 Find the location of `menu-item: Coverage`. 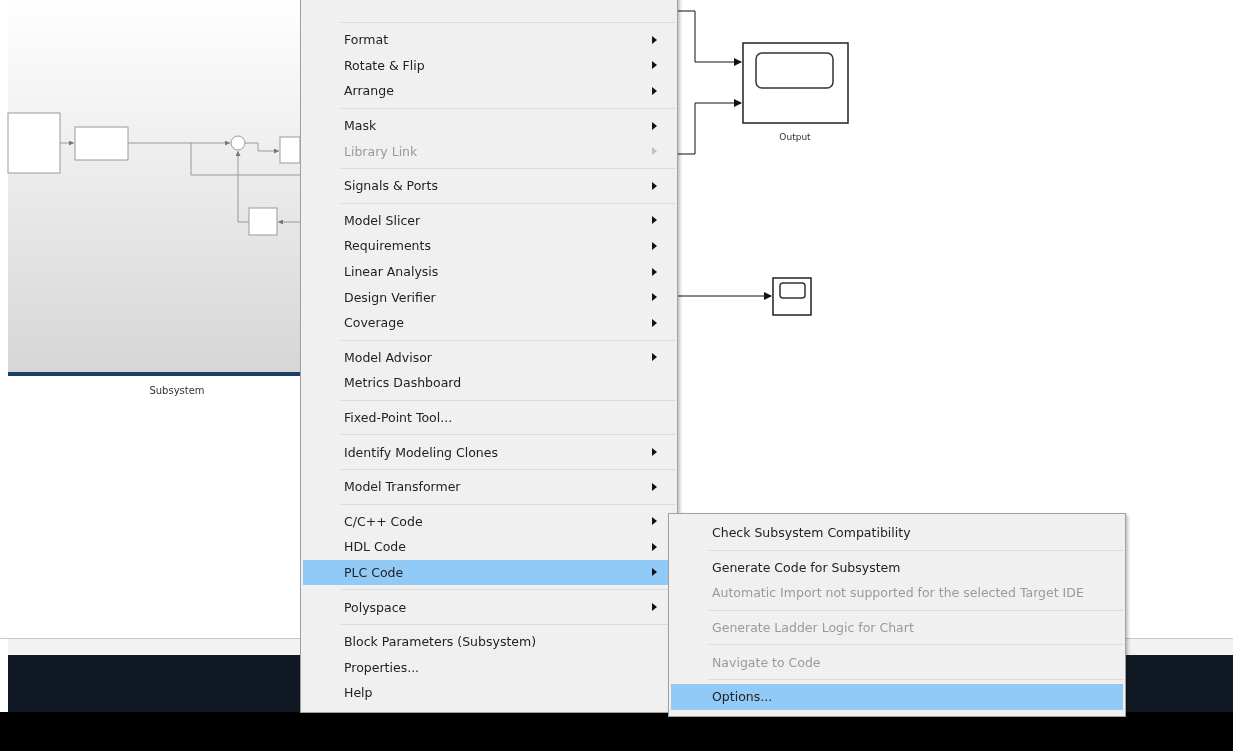

menu-item: Coverage is located at coordinates (489, 322).